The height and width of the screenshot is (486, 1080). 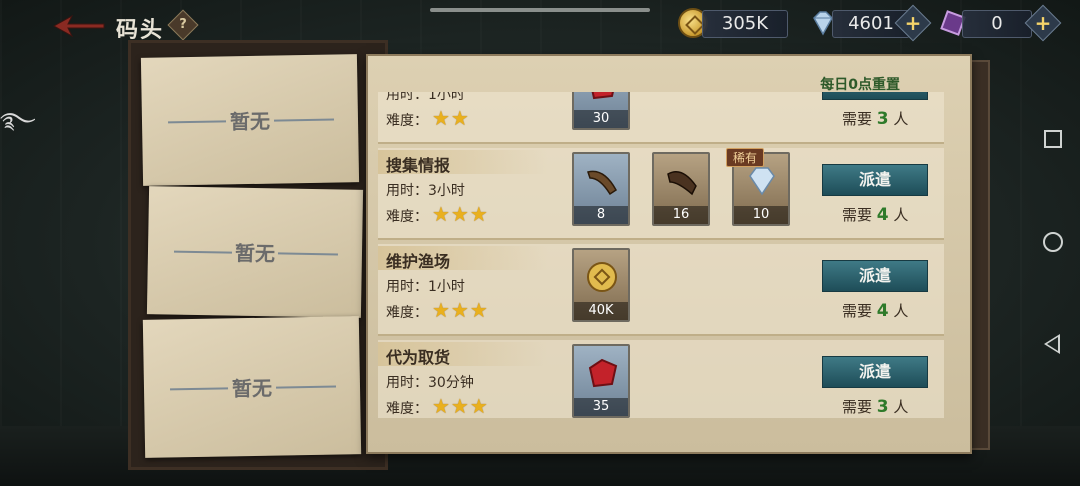 I want to click on home-button, so click(x=1053, y=242).